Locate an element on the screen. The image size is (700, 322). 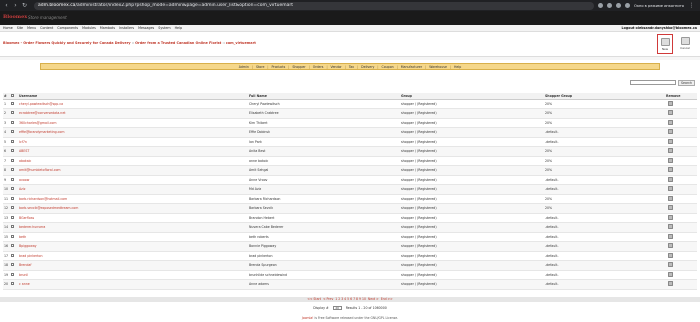
share-icon is located at coordinates (600, 5).